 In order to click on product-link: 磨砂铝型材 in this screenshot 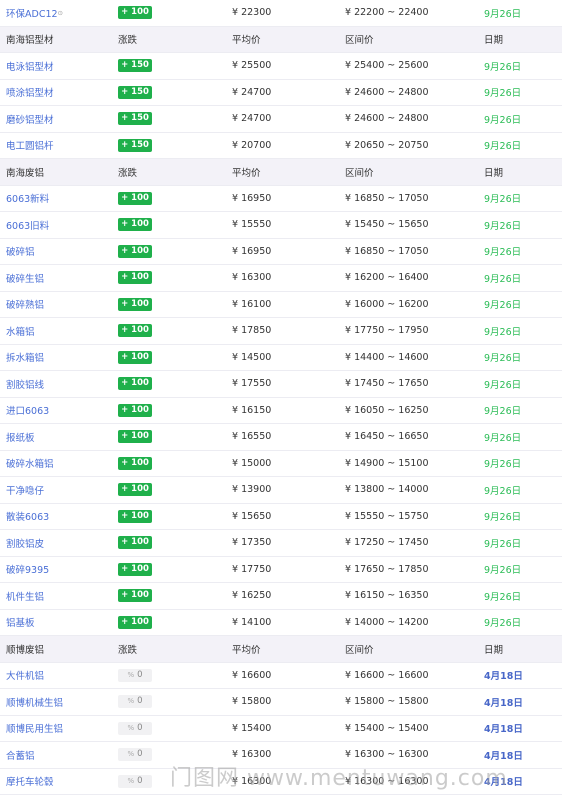, I will do `click(30, 119)`.